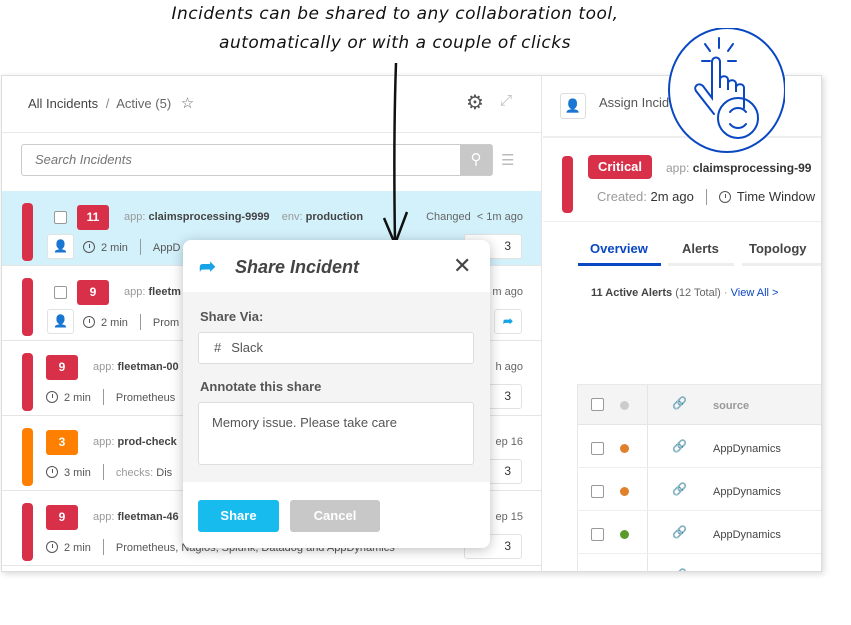 Image resolution: width=851 pixels, height=625 pixels. I want to click on tab-topology: Topology, so click(778, 248).